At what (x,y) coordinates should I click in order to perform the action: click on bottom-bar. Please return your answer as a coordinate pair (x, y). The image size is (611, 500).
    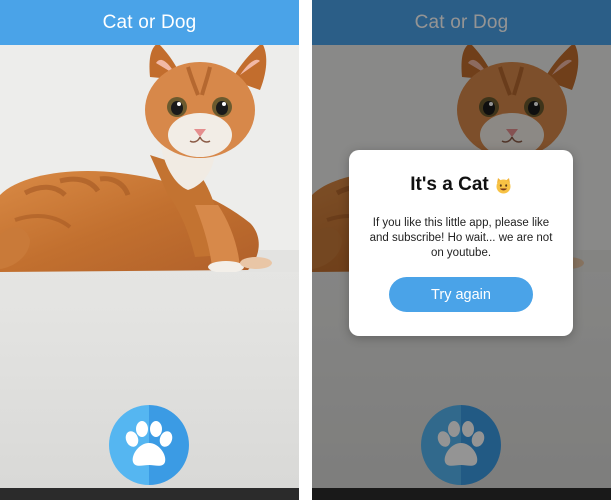
    Looking at the image, I should click on (149, 494).